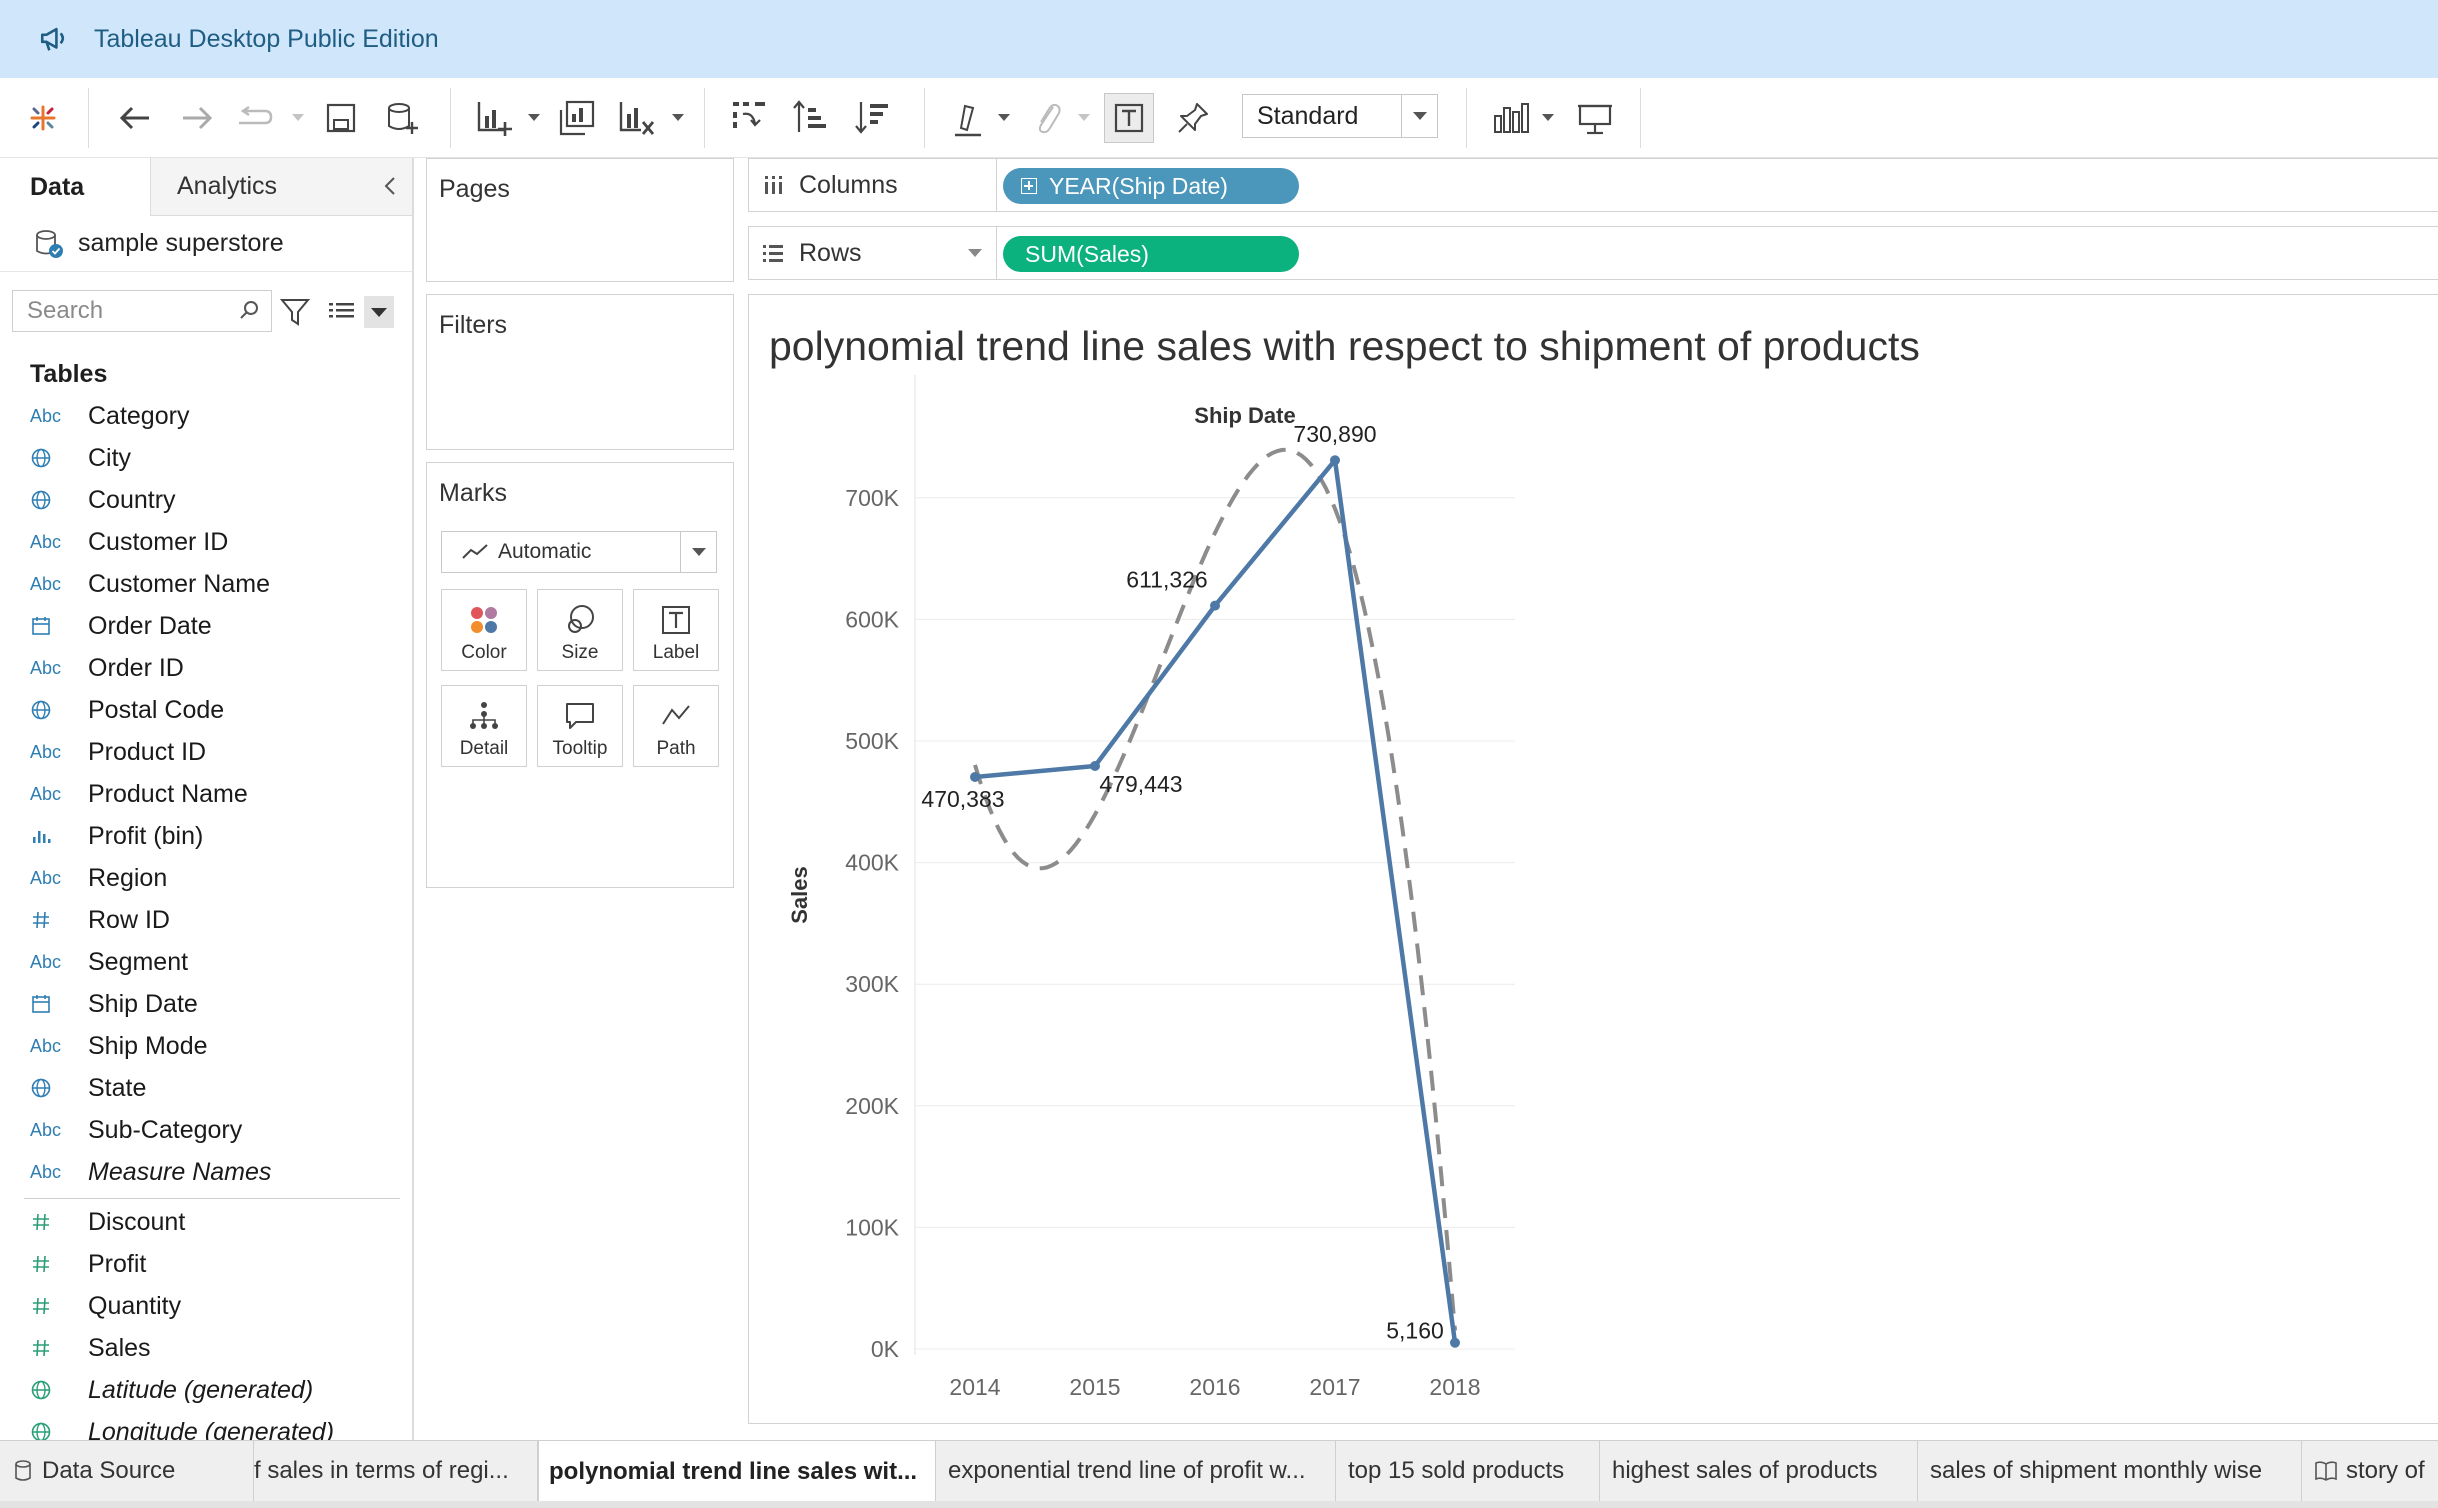 The height and width of the screenshot is (1508, 2438). What do you see at coordinates (206, 1222) in the screenshot?
I see `field-item: Discount` at bounding box center [206, 1222].